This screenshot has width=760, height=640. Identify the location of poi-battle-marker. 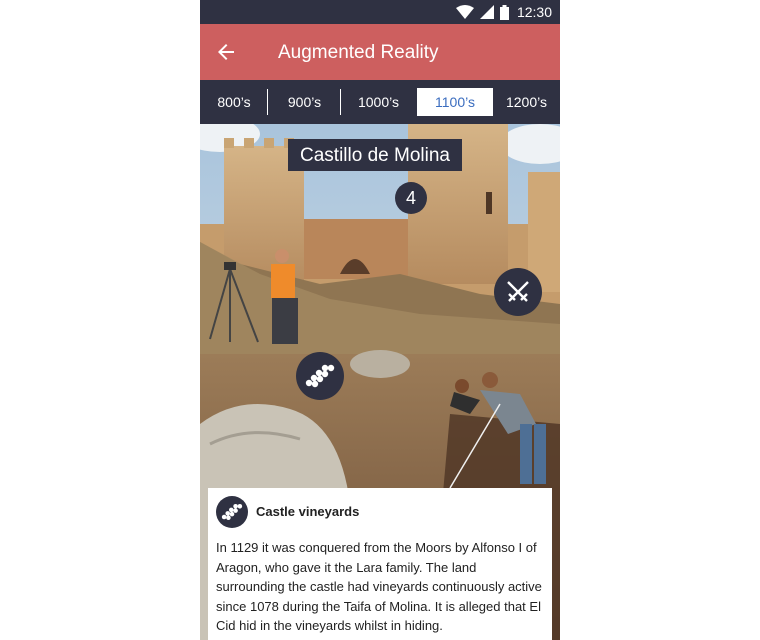
(518, 292).